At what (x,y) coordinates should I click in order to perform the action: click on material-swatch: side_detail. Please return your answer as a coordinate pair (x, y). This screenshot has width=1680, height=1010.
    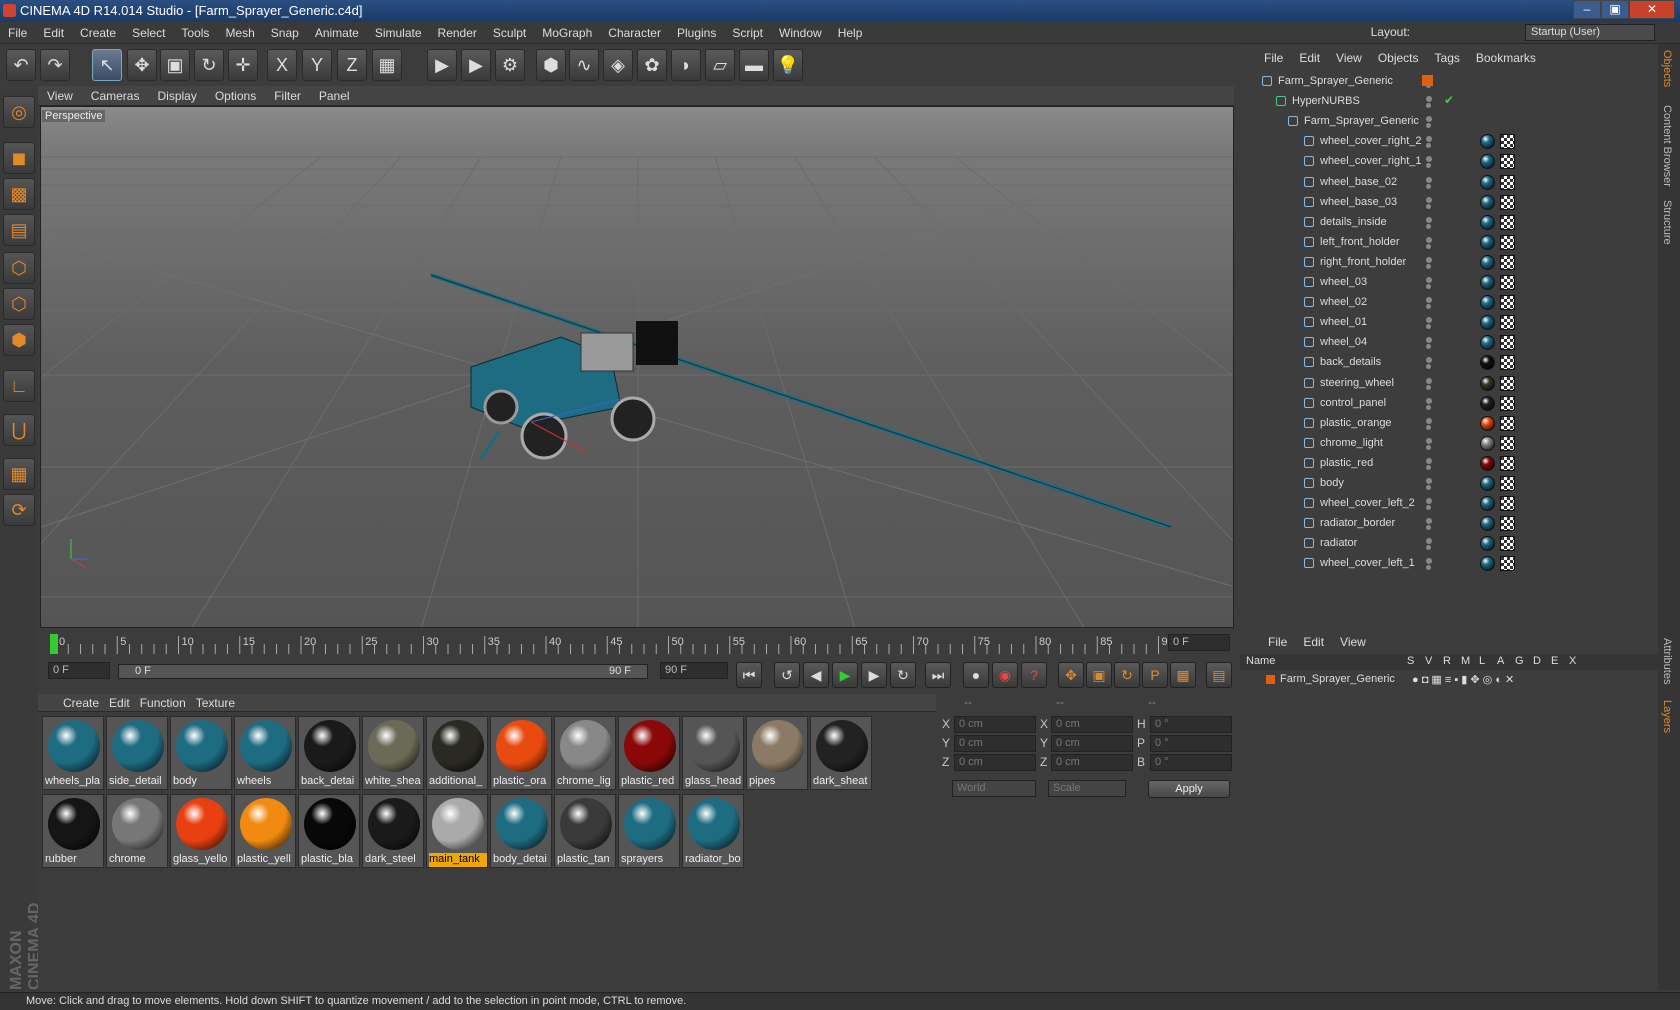
    Looking at the image, I should click on (137, 753).